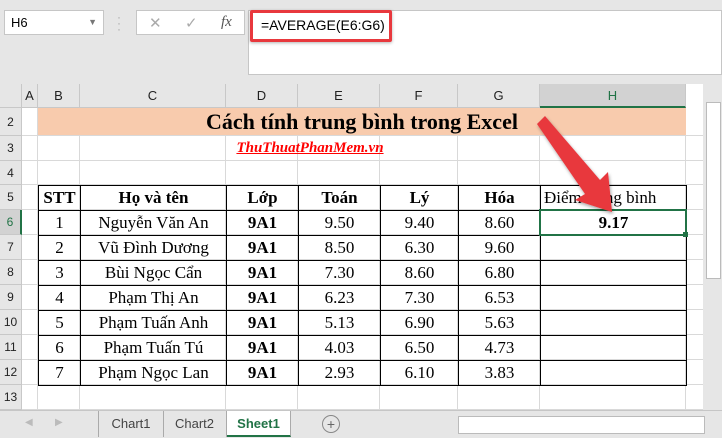  I want to click on vertical-scrollbar, so click(712, 247).